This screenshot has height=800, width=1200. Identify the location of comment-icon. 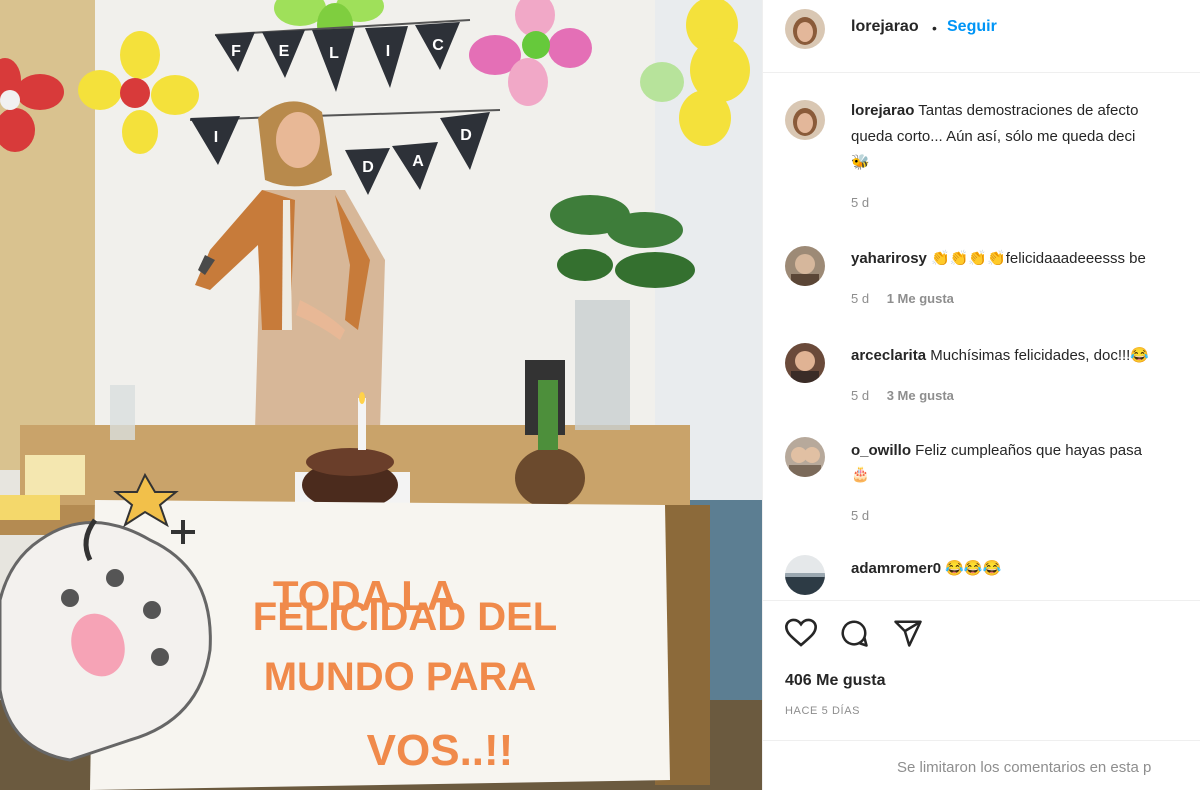
(854, 635).